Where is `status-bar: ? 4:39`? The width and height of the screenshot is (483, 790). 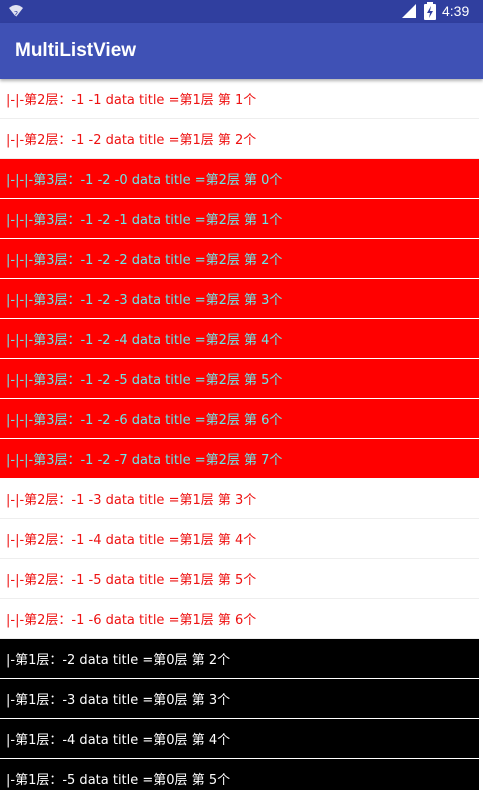 status-bar: ? 4:39 is located at coordinates (241, 11).